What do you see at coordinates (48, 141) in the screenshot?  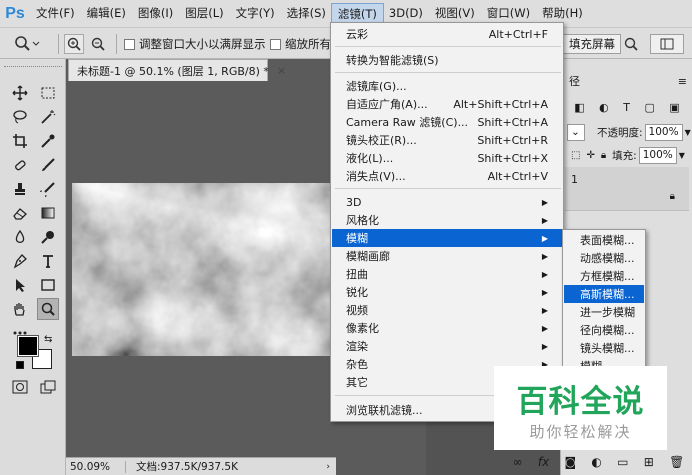 I see `eyedropper-tool` at bounding box center [48, 141].